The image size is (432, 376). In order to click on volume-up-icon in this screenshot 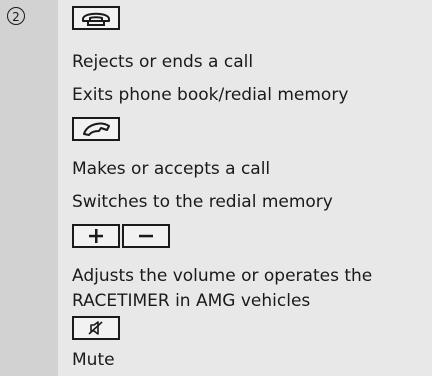, I will do `click(96, 236)`.